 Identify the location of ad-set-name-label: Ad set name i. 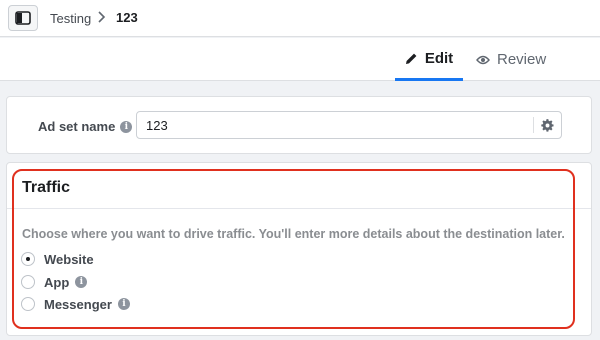
(85, 126).